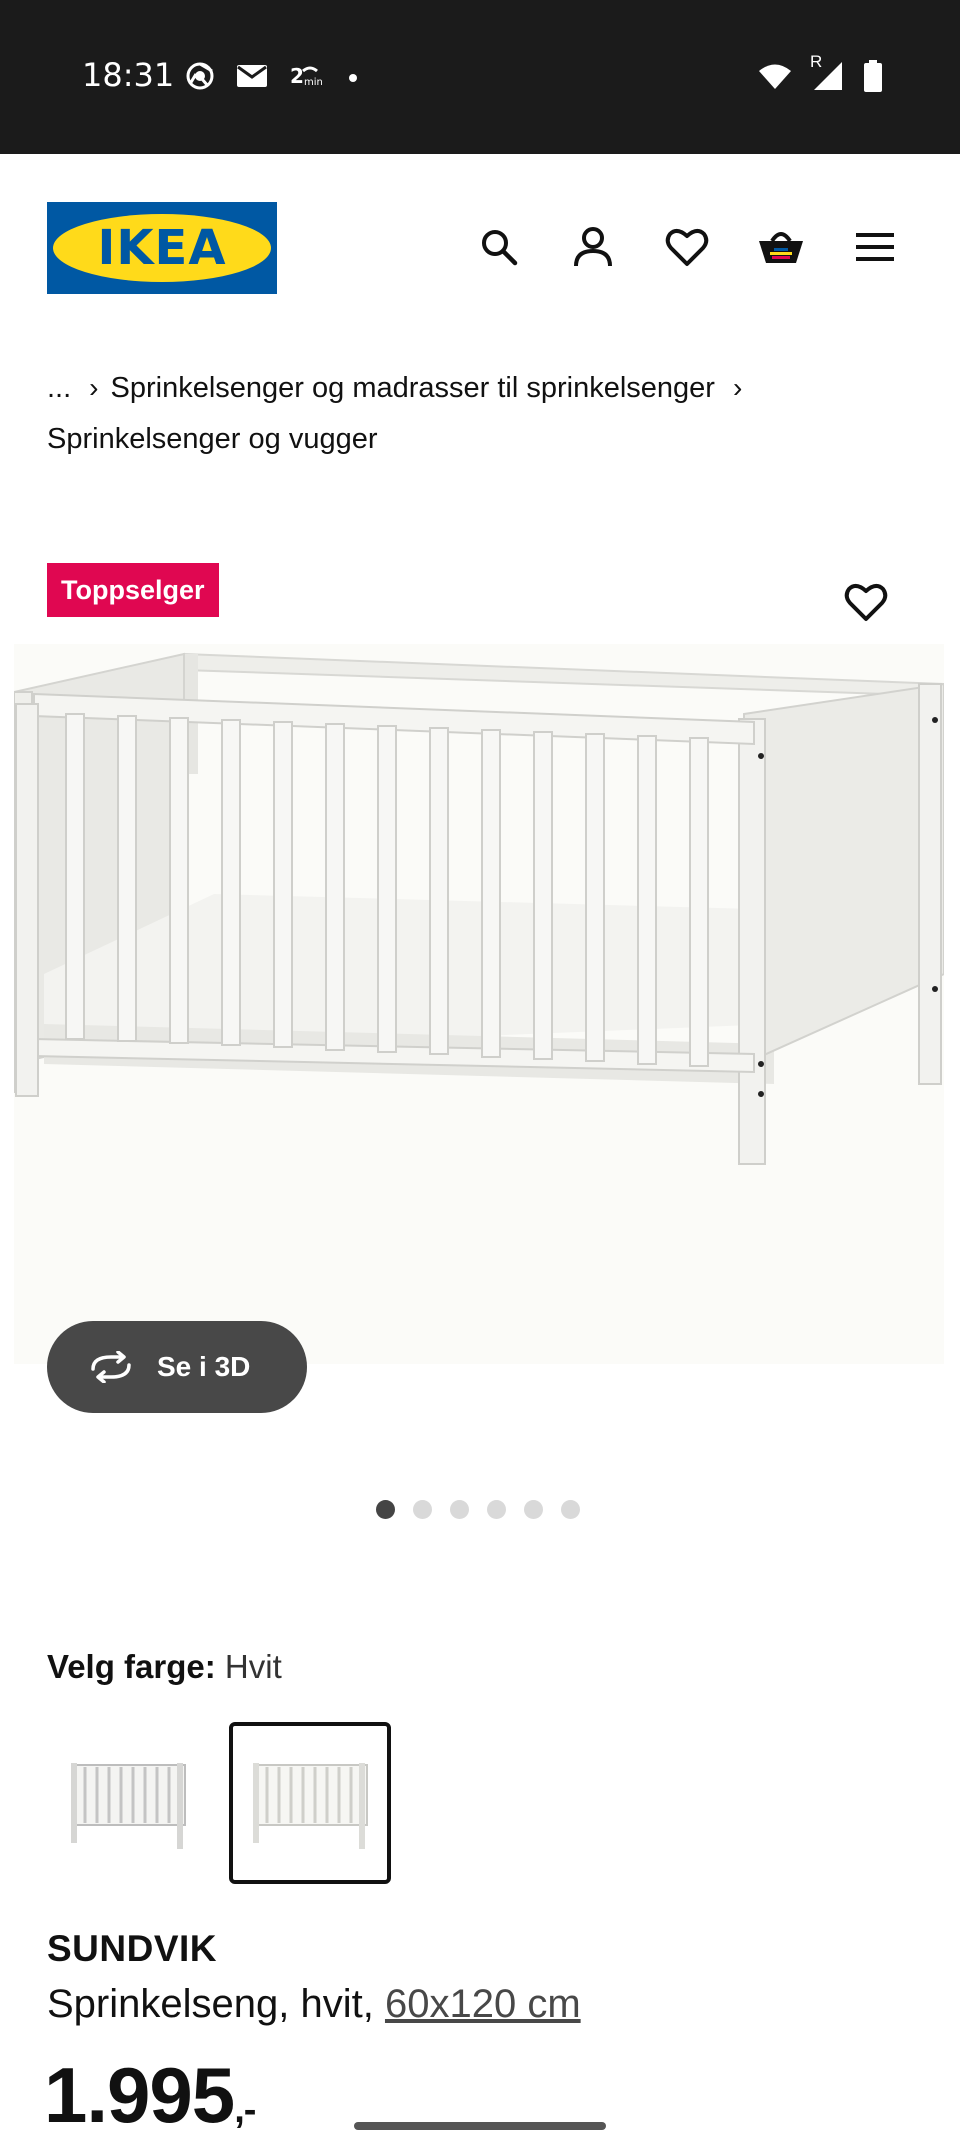  What do you see at coordinates (875, 247) in the screenshot?
I see `menu-icon` at bounding box center [875, 247].